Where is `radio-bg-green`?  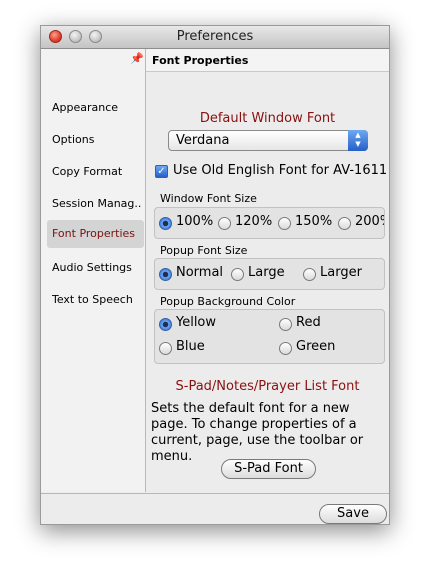 radio-bg-green is located at coordinates (285, 348).